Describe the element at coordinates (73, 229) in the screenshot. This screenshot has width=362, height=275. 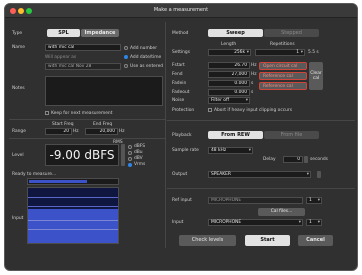
I see `meter-gridline` at that location.